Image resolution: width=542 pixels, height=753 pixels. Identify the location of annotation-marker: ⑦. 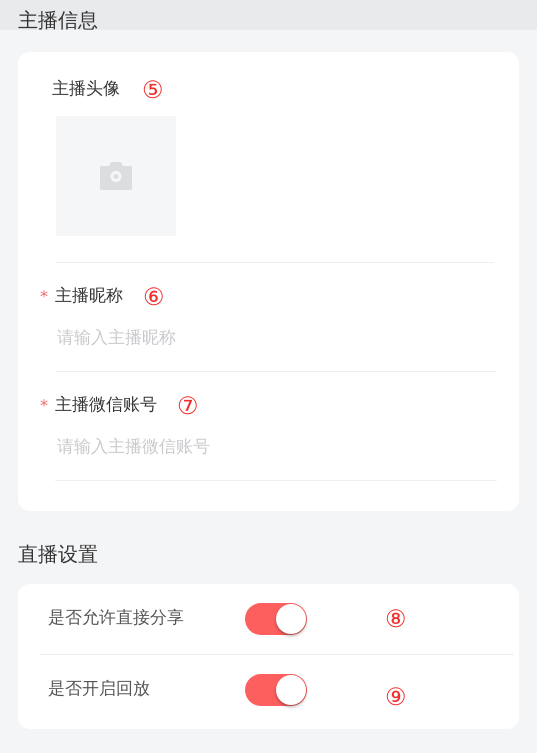
(188, 406).